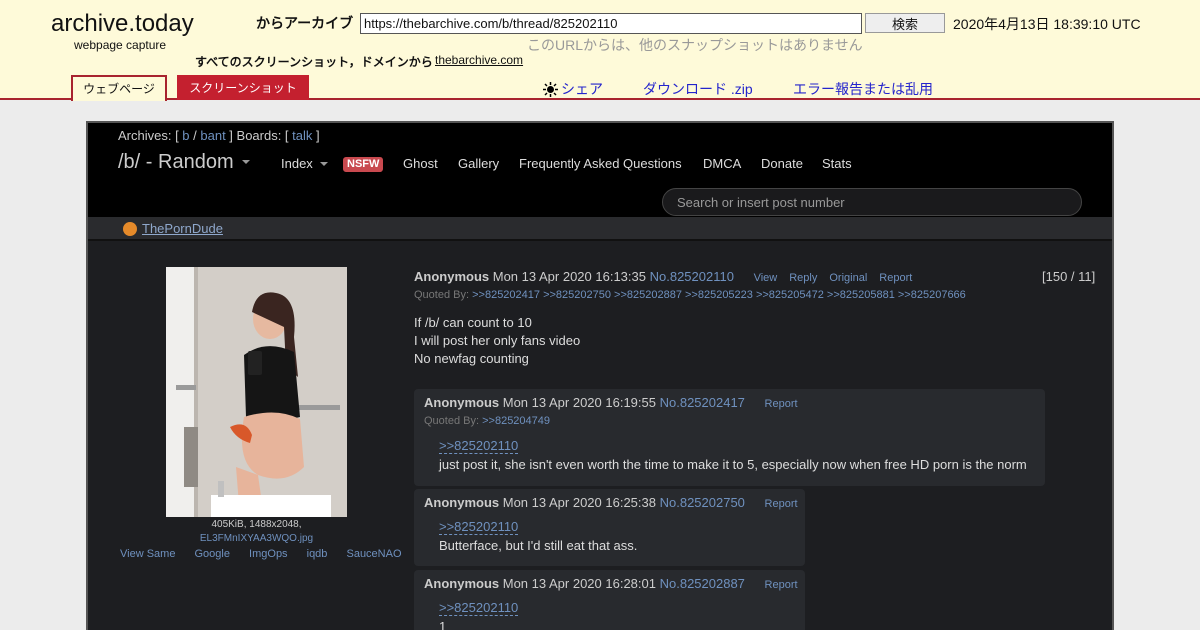 The image size is (1200, 630). Describe the element at coordinates (516, 421) in the screenshot. I see `quoted-by-links: >>825204749` at that location.